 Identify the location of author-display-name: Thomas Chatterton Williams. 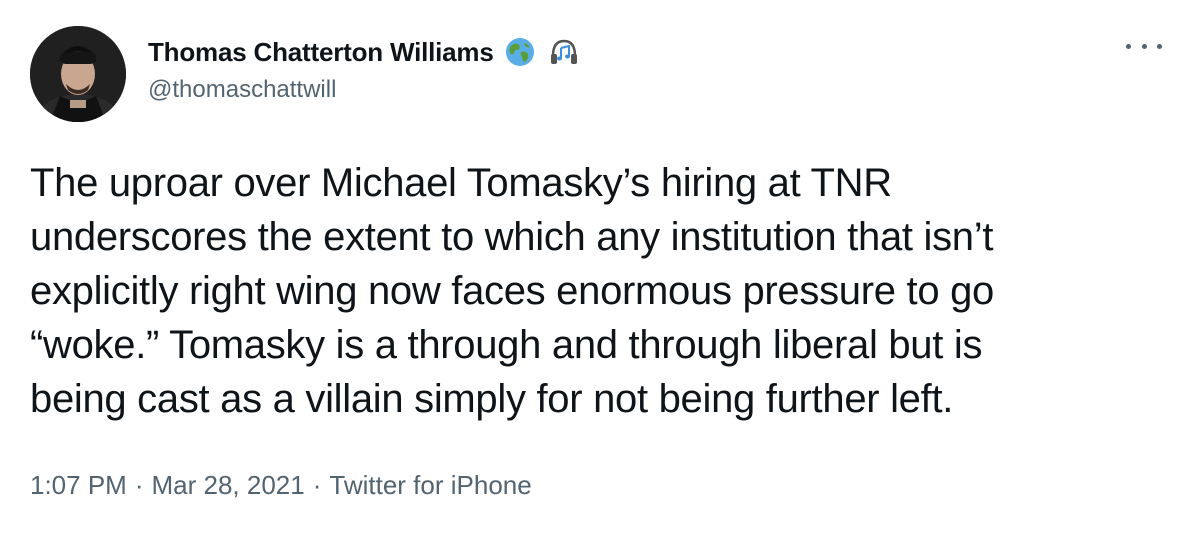
(321, 52).